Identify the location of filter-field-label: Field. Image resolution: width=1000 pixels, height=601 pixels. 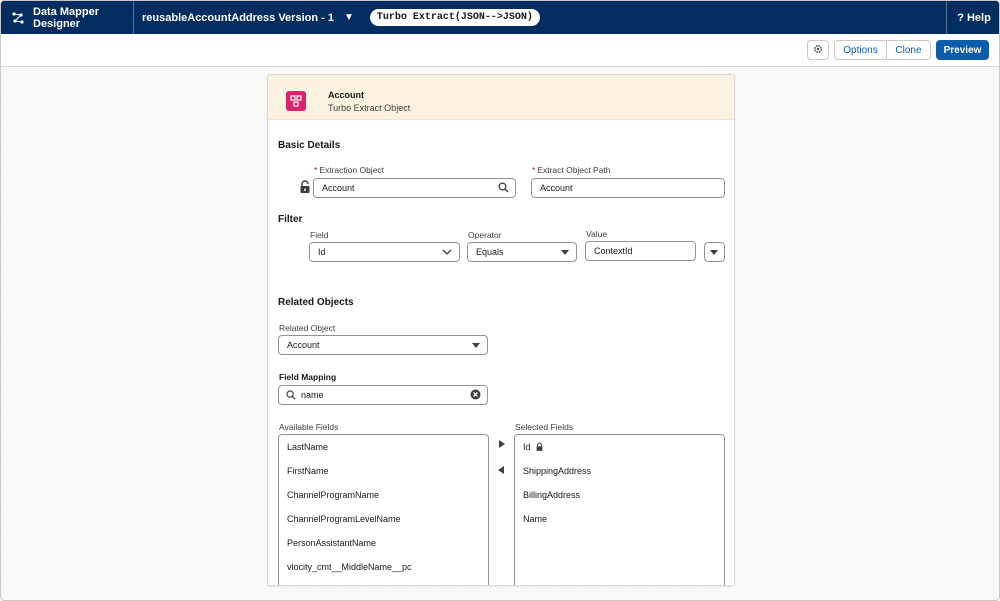
(319, 235).